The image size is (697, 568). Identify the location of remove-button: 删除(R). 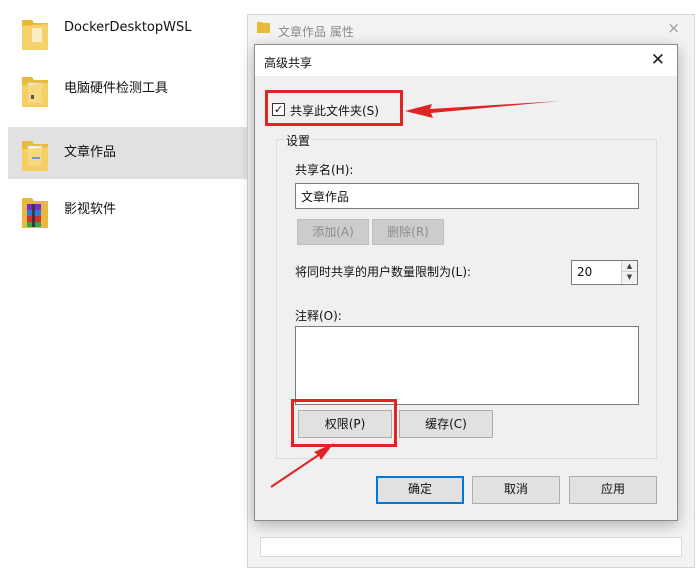
(408, 232).